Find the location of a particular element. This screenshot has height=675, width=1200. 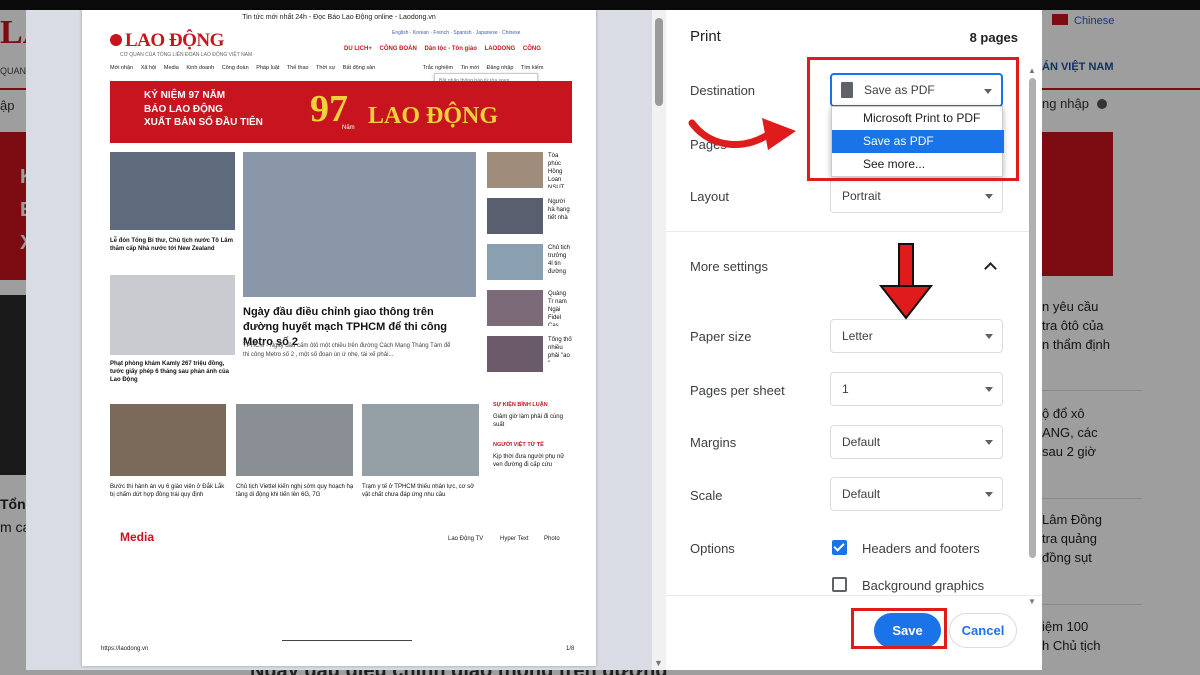

curved-arrow-icon is located at coordinates (732, 133).